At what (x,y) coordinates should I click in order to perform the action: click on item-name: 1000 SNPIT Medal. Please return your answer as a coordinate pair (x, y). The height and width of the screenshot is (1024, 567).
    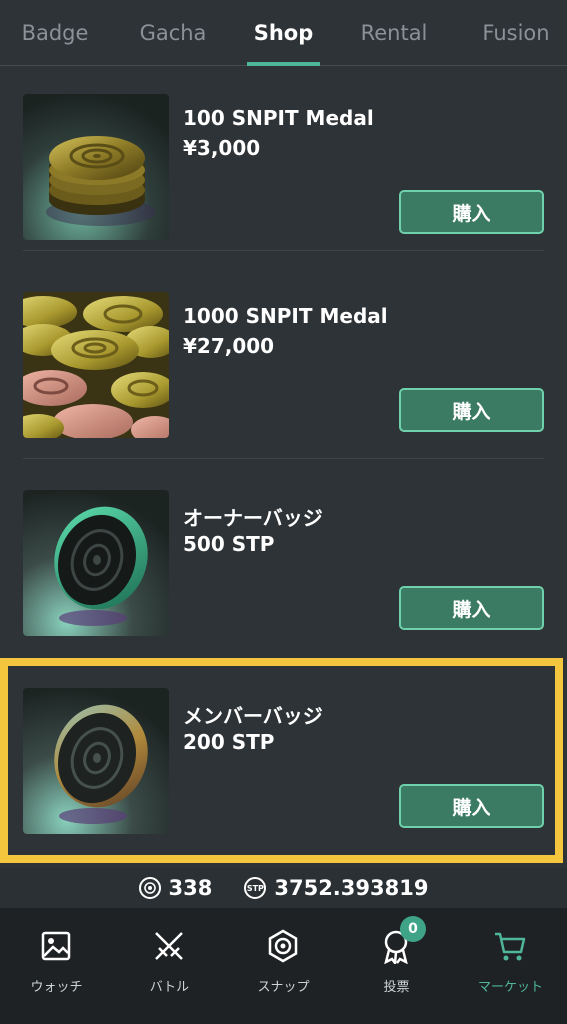
    Looking at the image, I should click on (285, 316).